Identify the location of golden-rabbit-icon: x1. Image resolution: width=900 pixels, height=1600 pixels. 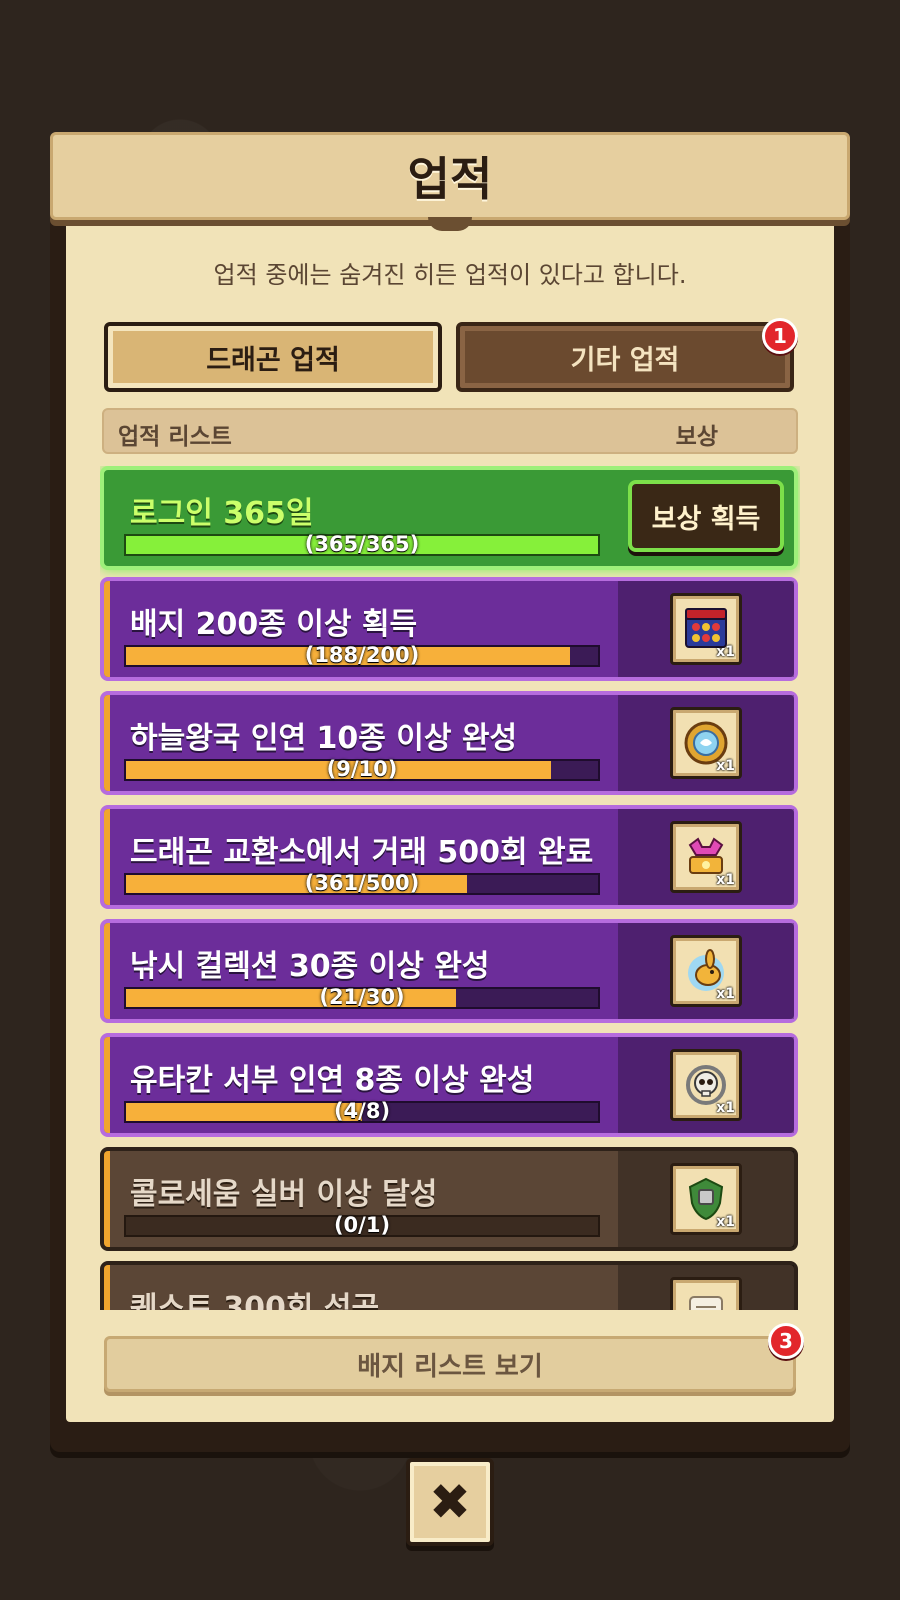
(706, 971).